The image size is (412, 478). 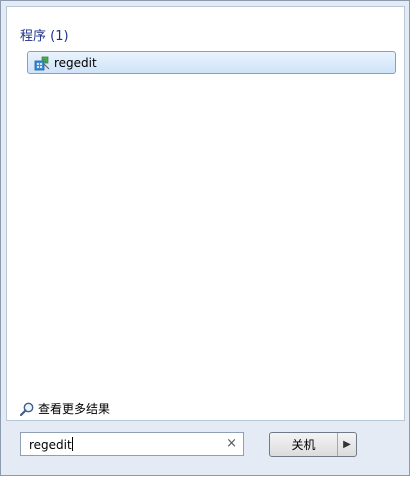 What do you see at coordinates (75, 62) in the screenshot?
I see `result-item-label: regedit` at bounding box center [75, 62].